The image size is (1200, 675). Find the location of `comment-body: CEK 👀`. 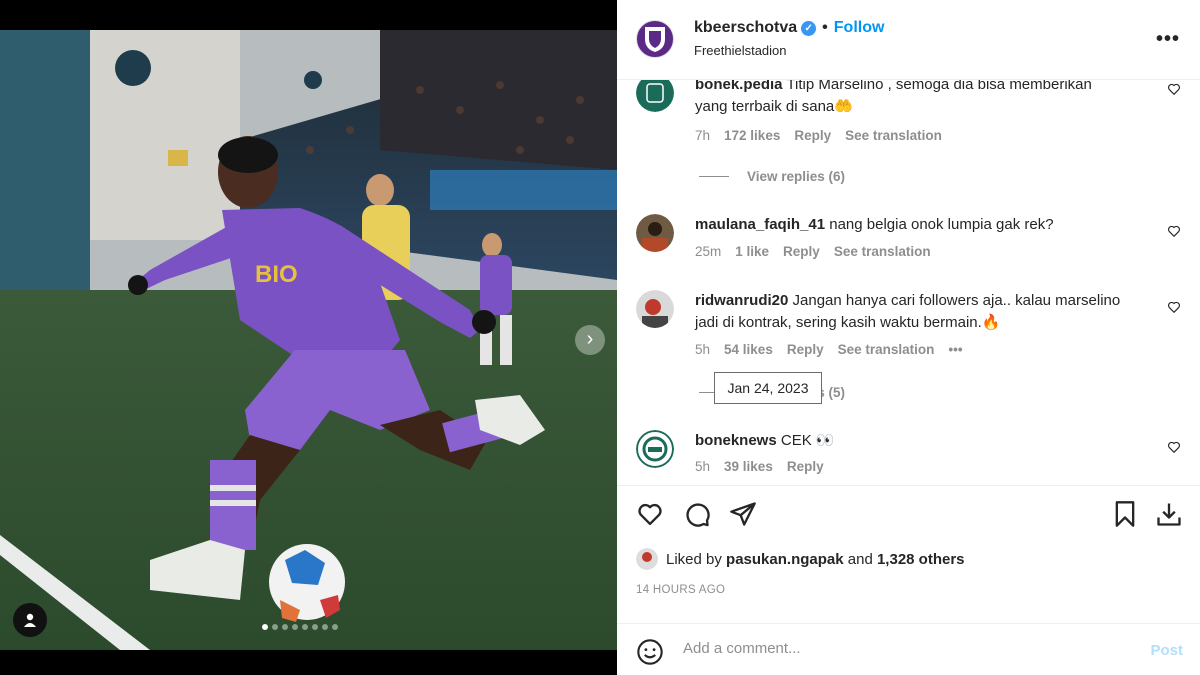

comment-body: CEK 👀 is located at coordinates (807, 440).